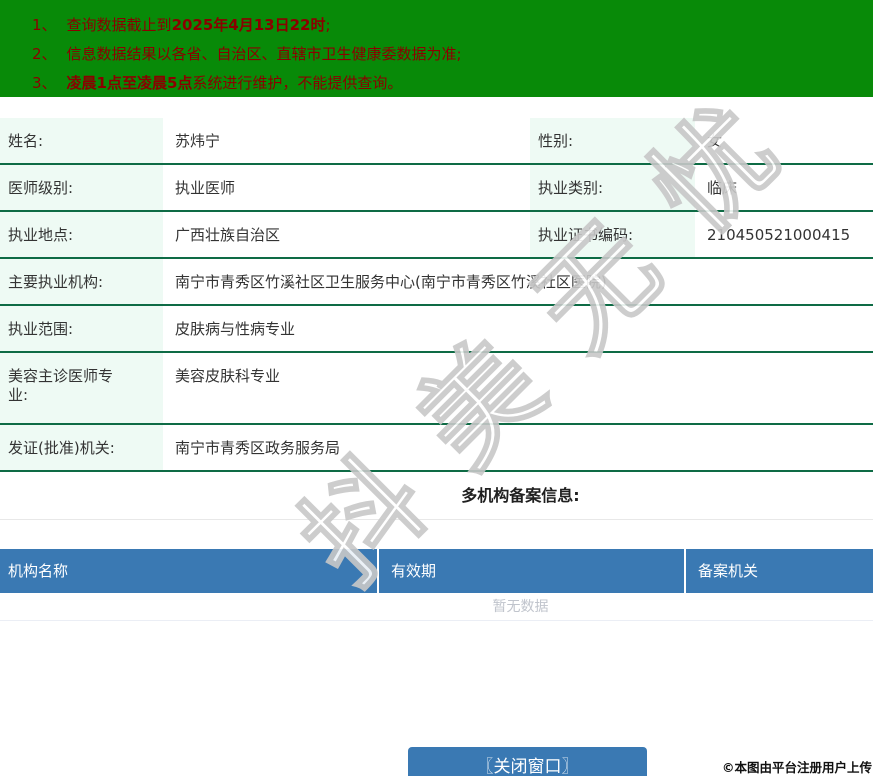  What do you see at coordinates (44, 54) in the screenshot?
I see `notice-number: 2、` at bounding box center [44, 54].